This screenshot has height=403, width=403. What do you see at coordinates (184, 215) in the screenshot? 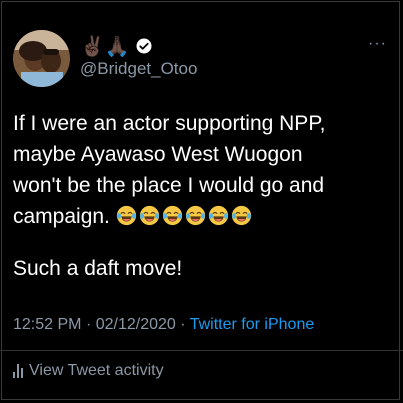
I see `laugh-emojis` at bounding box center [184, 215].